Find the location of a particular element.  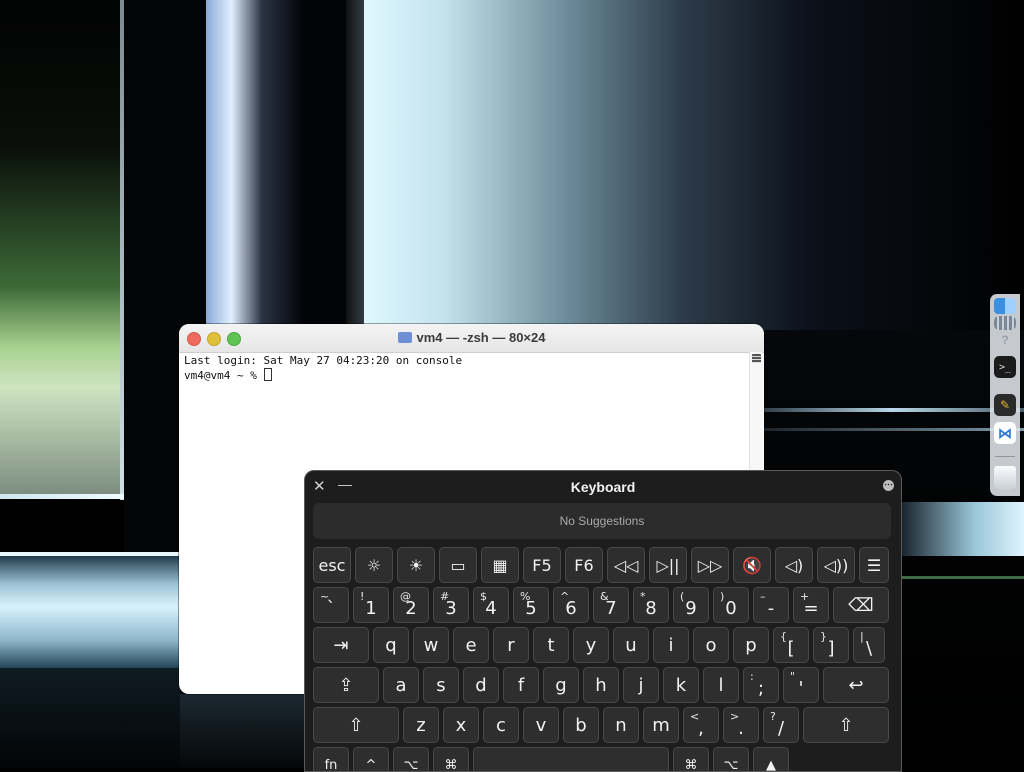

key-label: i is located at coordinates (670, 645).